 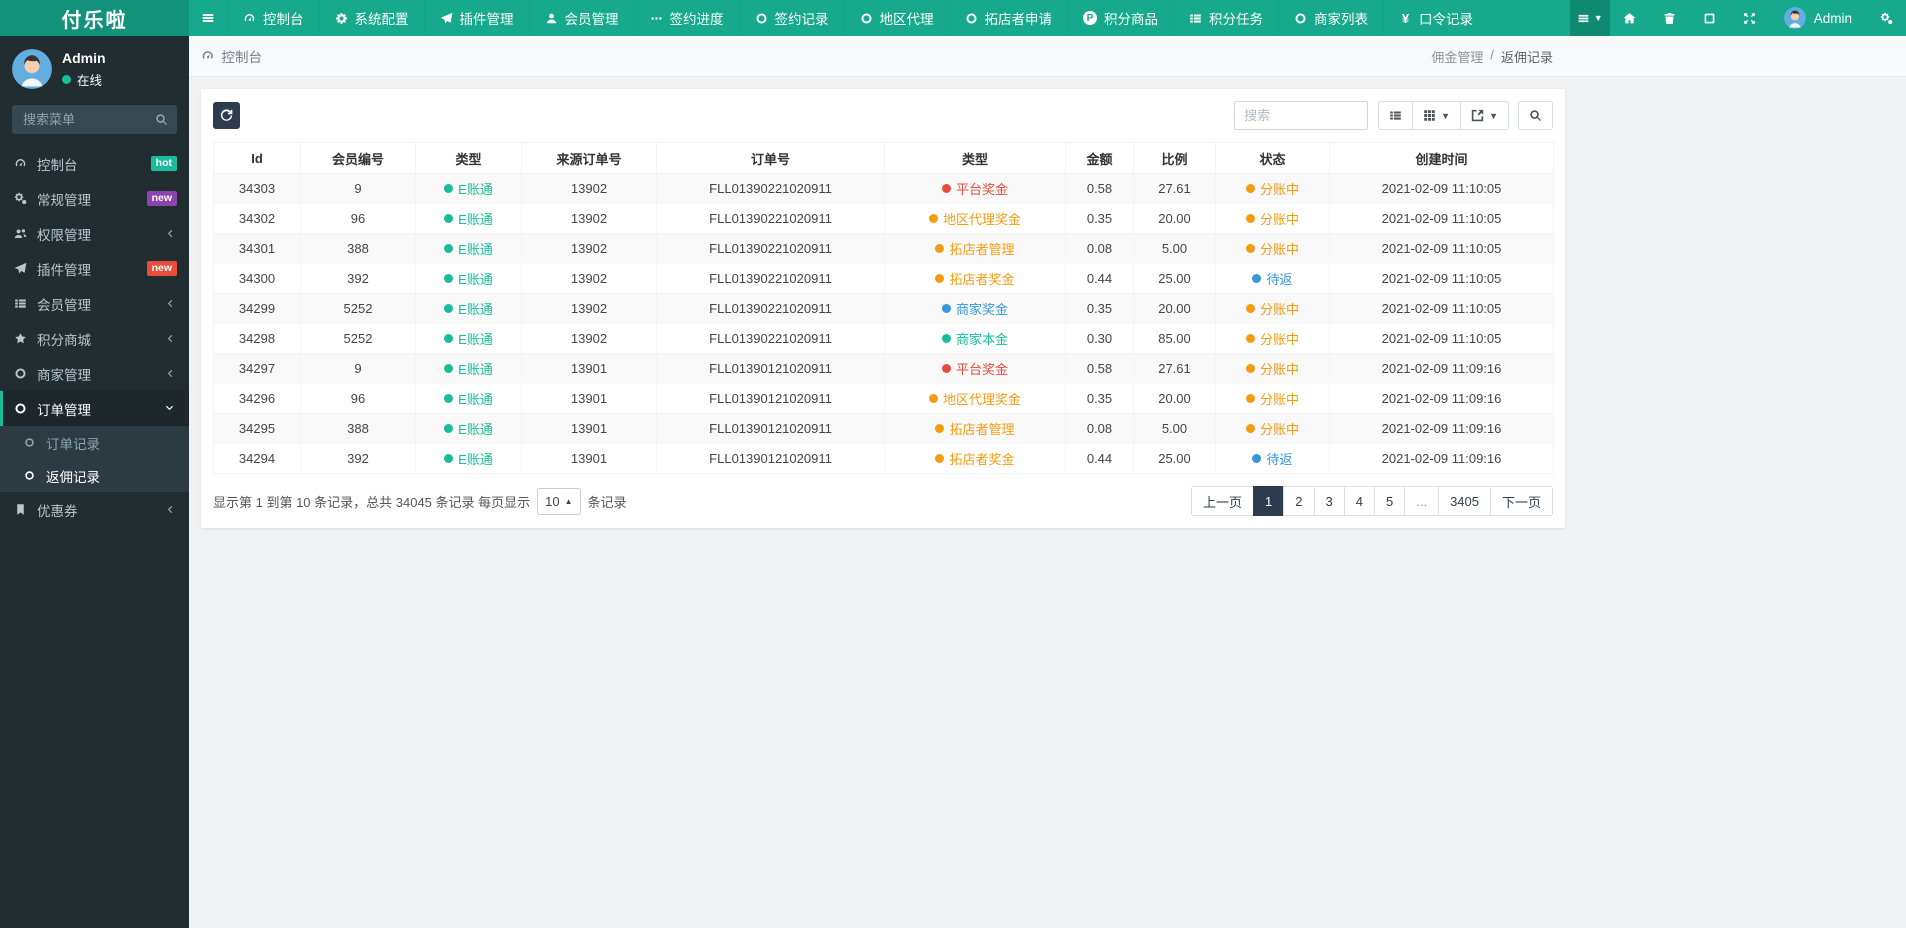 I want to click on top-nav-item-7: 地区代理, so click(x=896, y=18).